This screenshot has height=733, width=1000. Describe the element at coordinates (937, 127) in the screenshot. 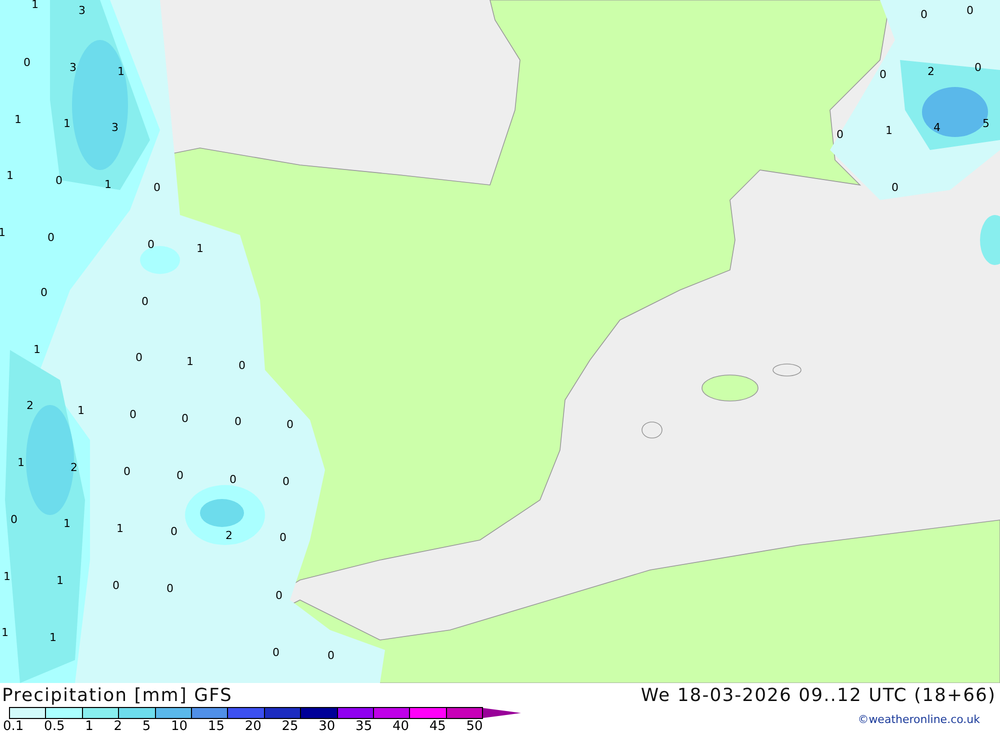

I see `contour-label: 4` at that location.